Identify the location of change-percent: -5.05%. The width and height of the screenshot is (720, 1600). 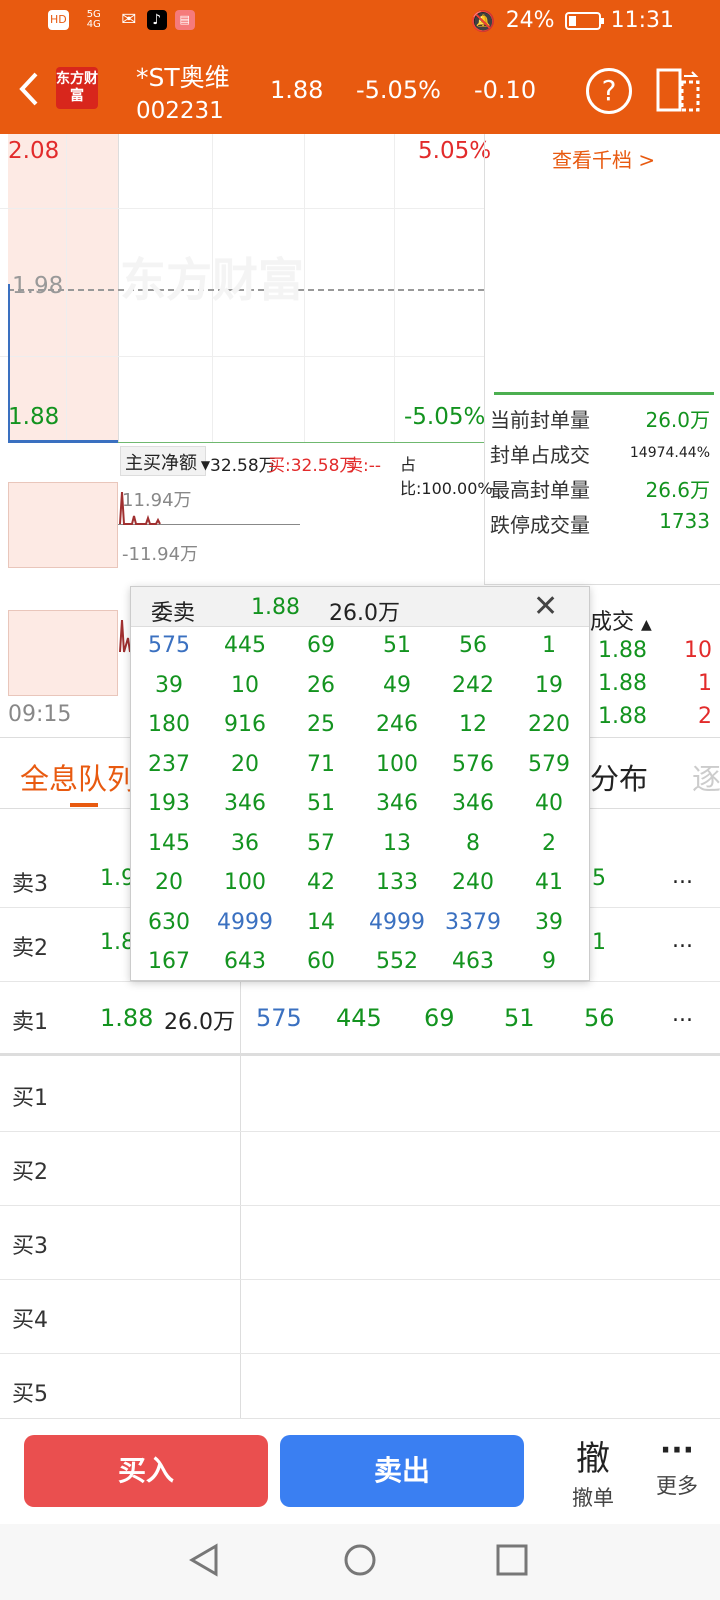
(398, 90).